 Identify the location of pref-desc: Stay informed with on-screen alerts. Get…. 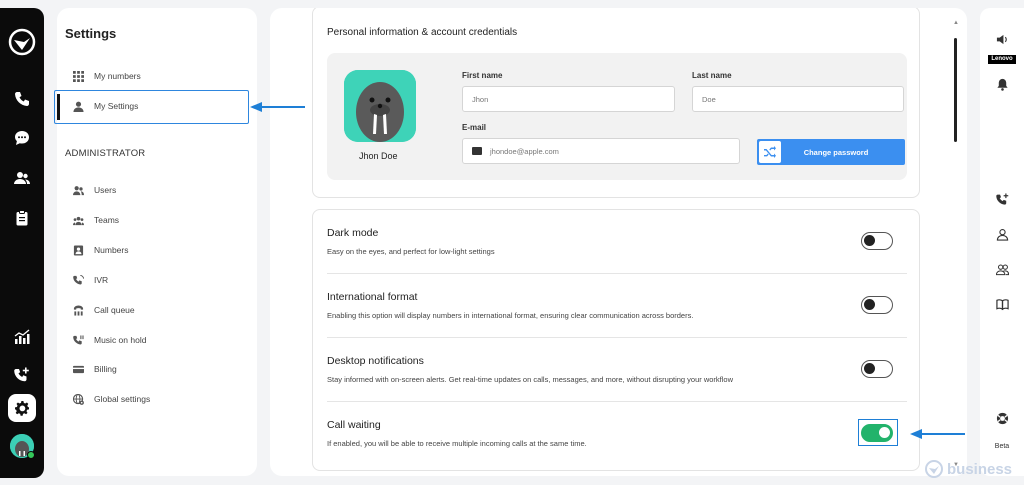
(530, 379).